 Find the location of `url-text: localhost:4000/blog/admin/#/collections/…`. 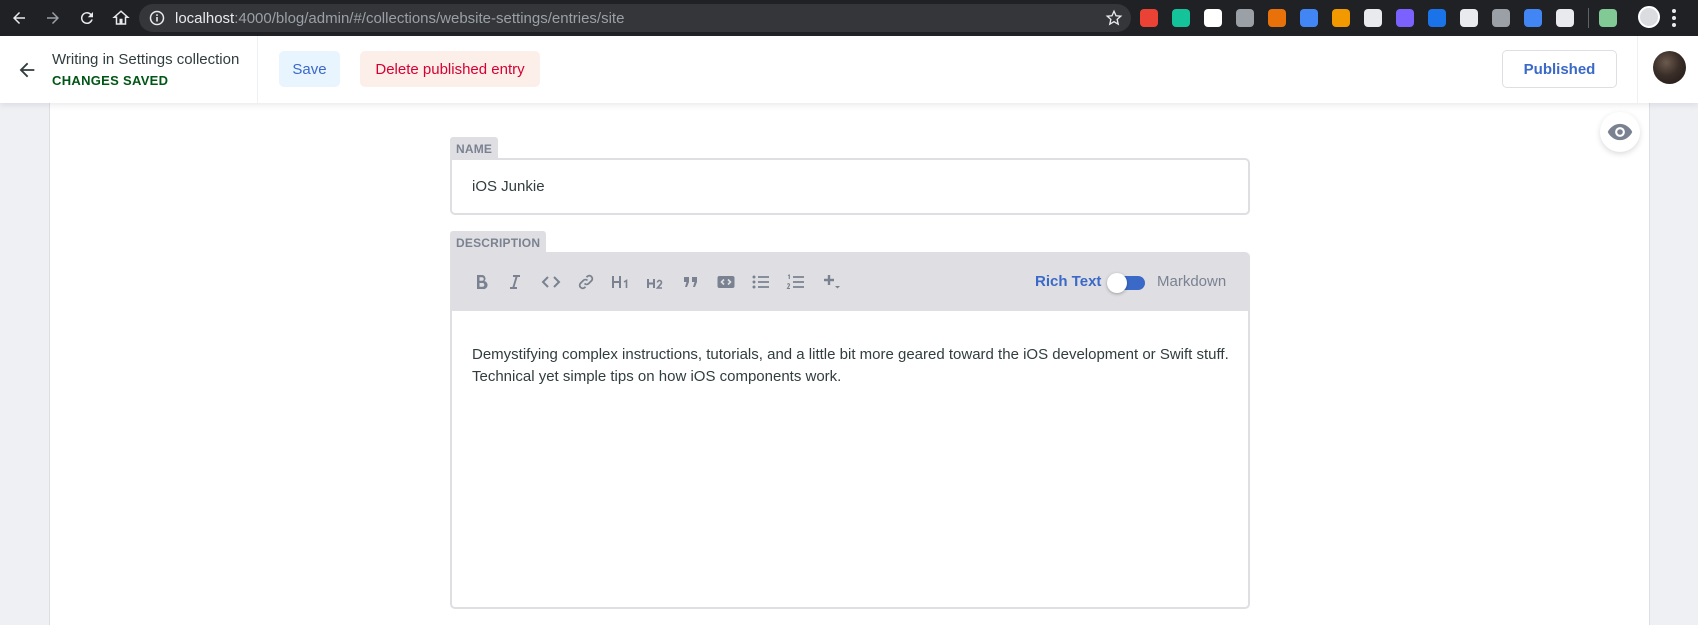

url-text: localhost:4000/blog/admin/#/collections/… is located at coordinates (400, 18).